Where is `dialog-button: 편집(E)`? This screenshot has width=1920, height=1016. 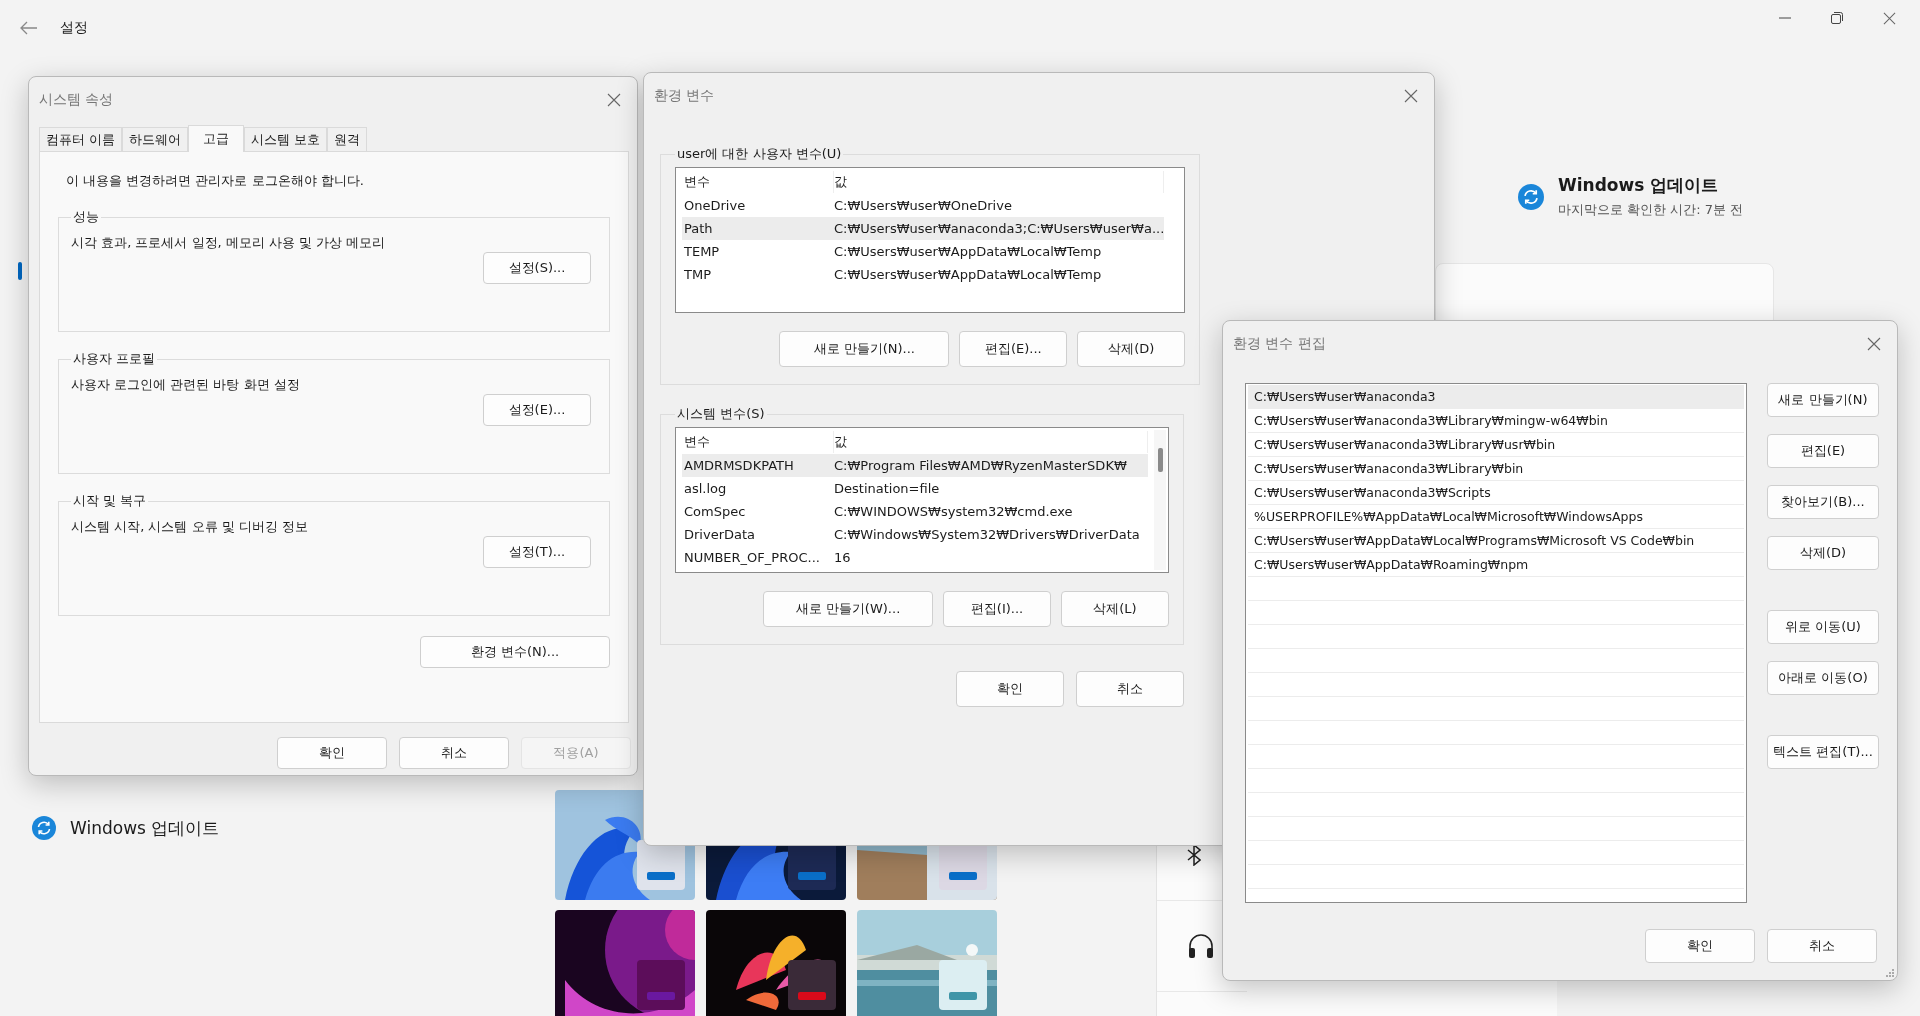 dialog-button: 편집(E) is located at coordinates (1823, 451).